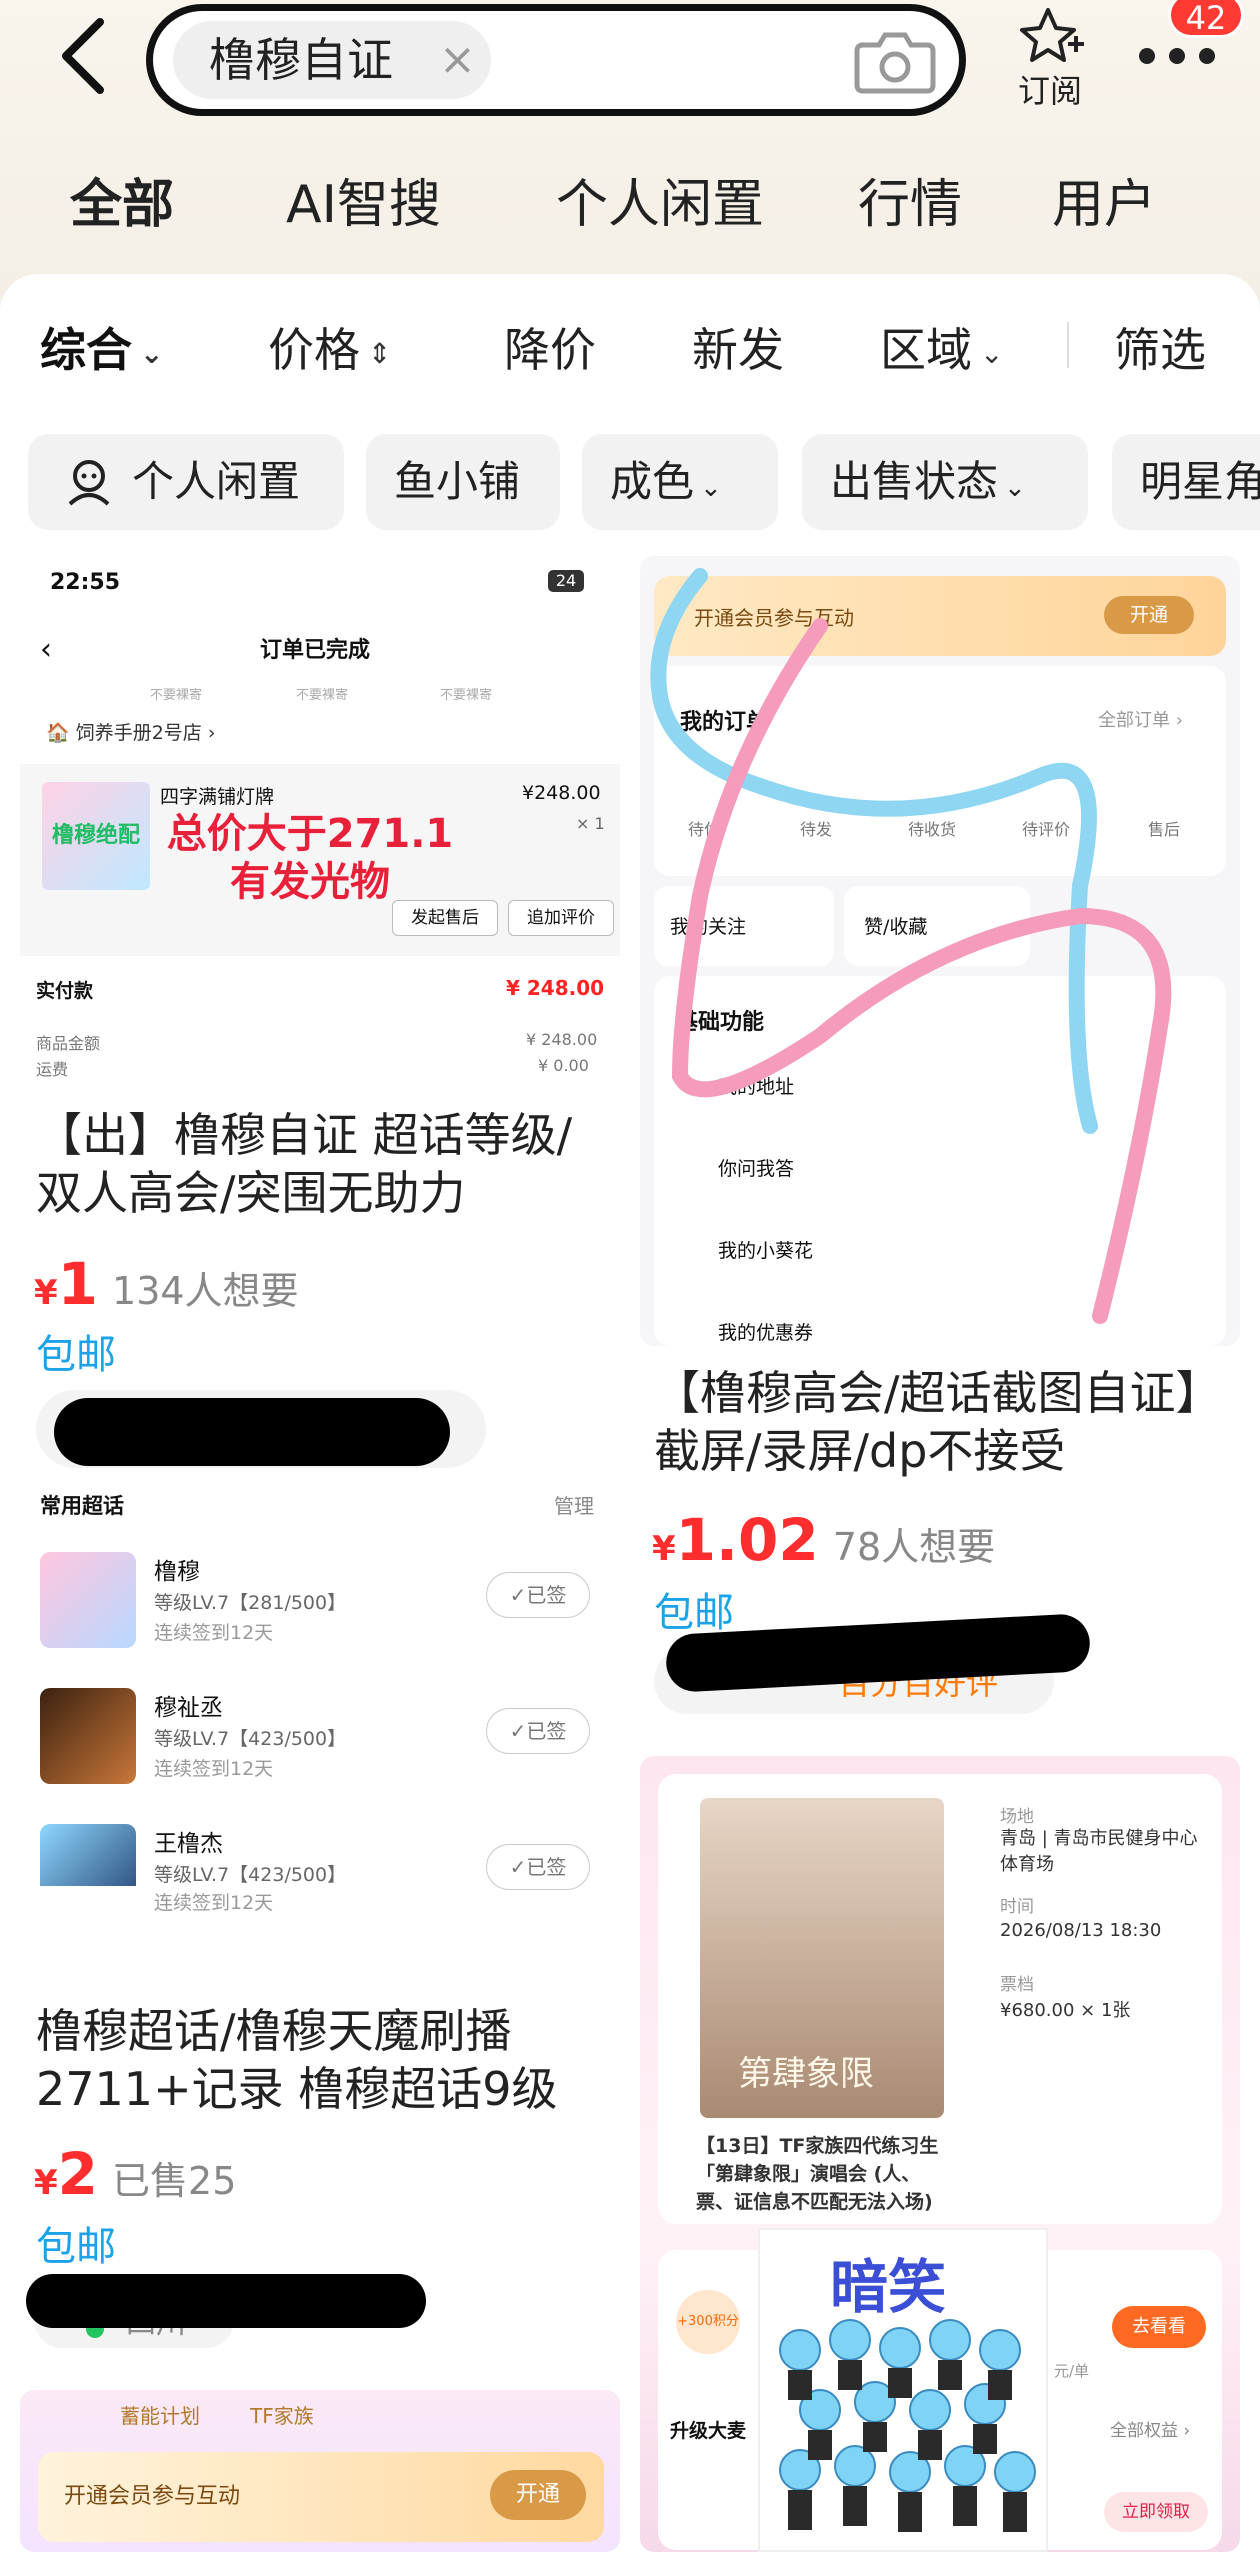  I want to click on product-title: 【橹穆高会/超话截图自证】截屏/录屏/dp不接受, so click(939, 1422).